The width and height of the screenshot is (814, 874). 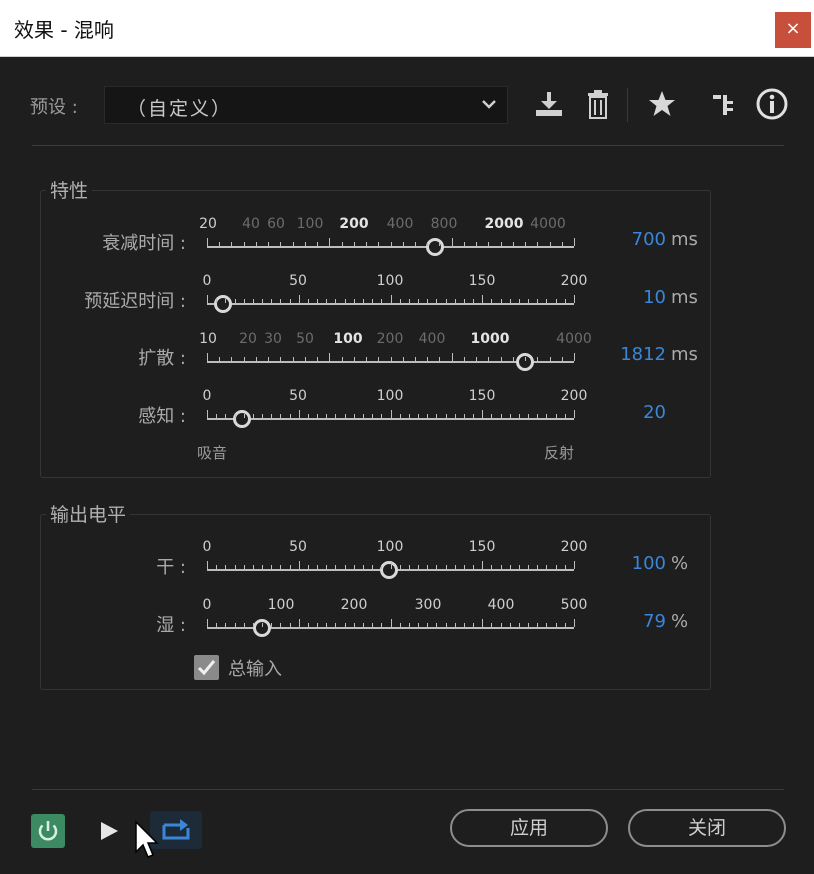 What do you see at coordinates (684, 297) in the screenshot?
I see `predelay-unit: ms` at bounding box center [684, 297].